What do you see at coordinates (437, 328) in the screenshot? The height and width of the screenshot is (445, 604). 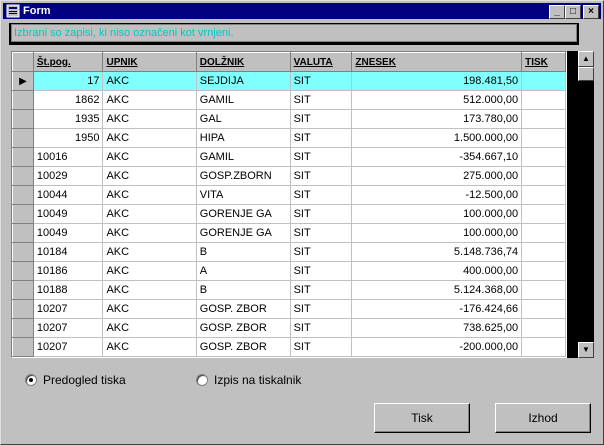 I see `cell-znesek: 738.625,00` at bounding box center [437, 328].